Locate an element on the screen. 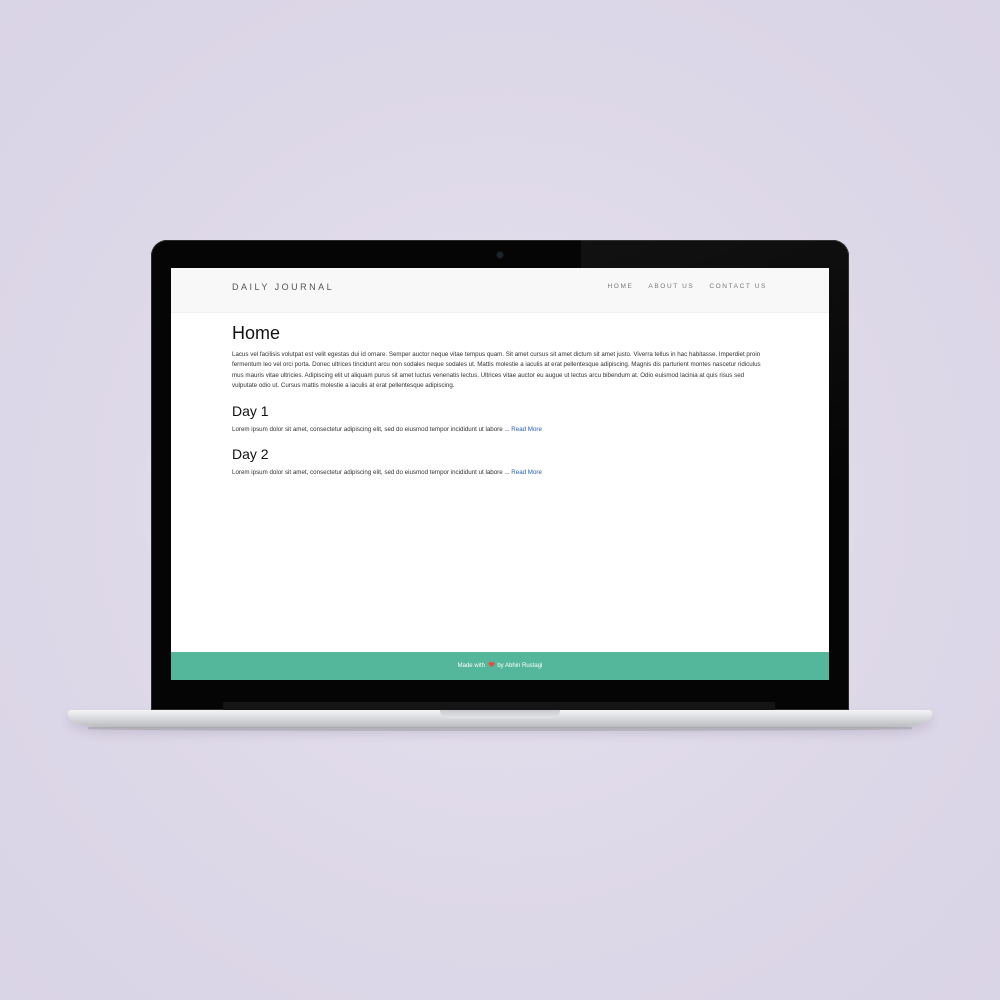  brand-link: DAILY JOURNAL is located at coordinates (283, 287).